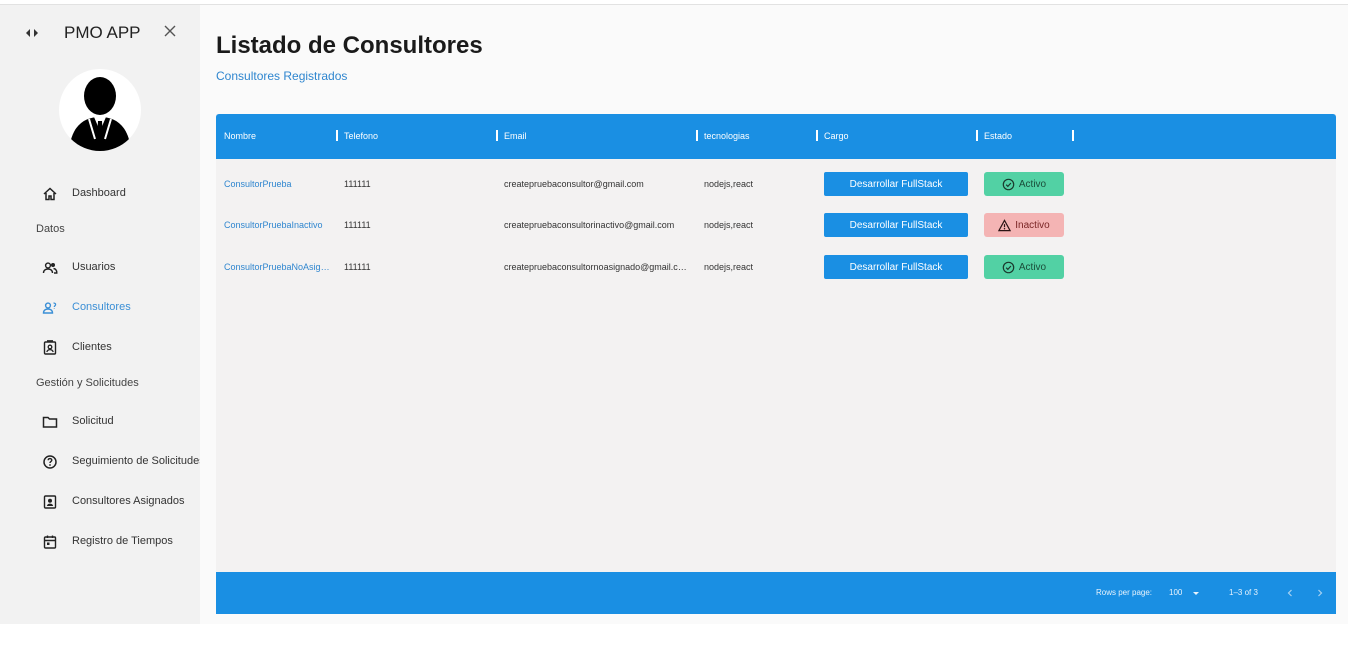 Image resolution: width=1348 pixels, height=668 pixels. Describe the element at coordinates (50, 542) in the screenshot. I see `calendar-icon` at that location.